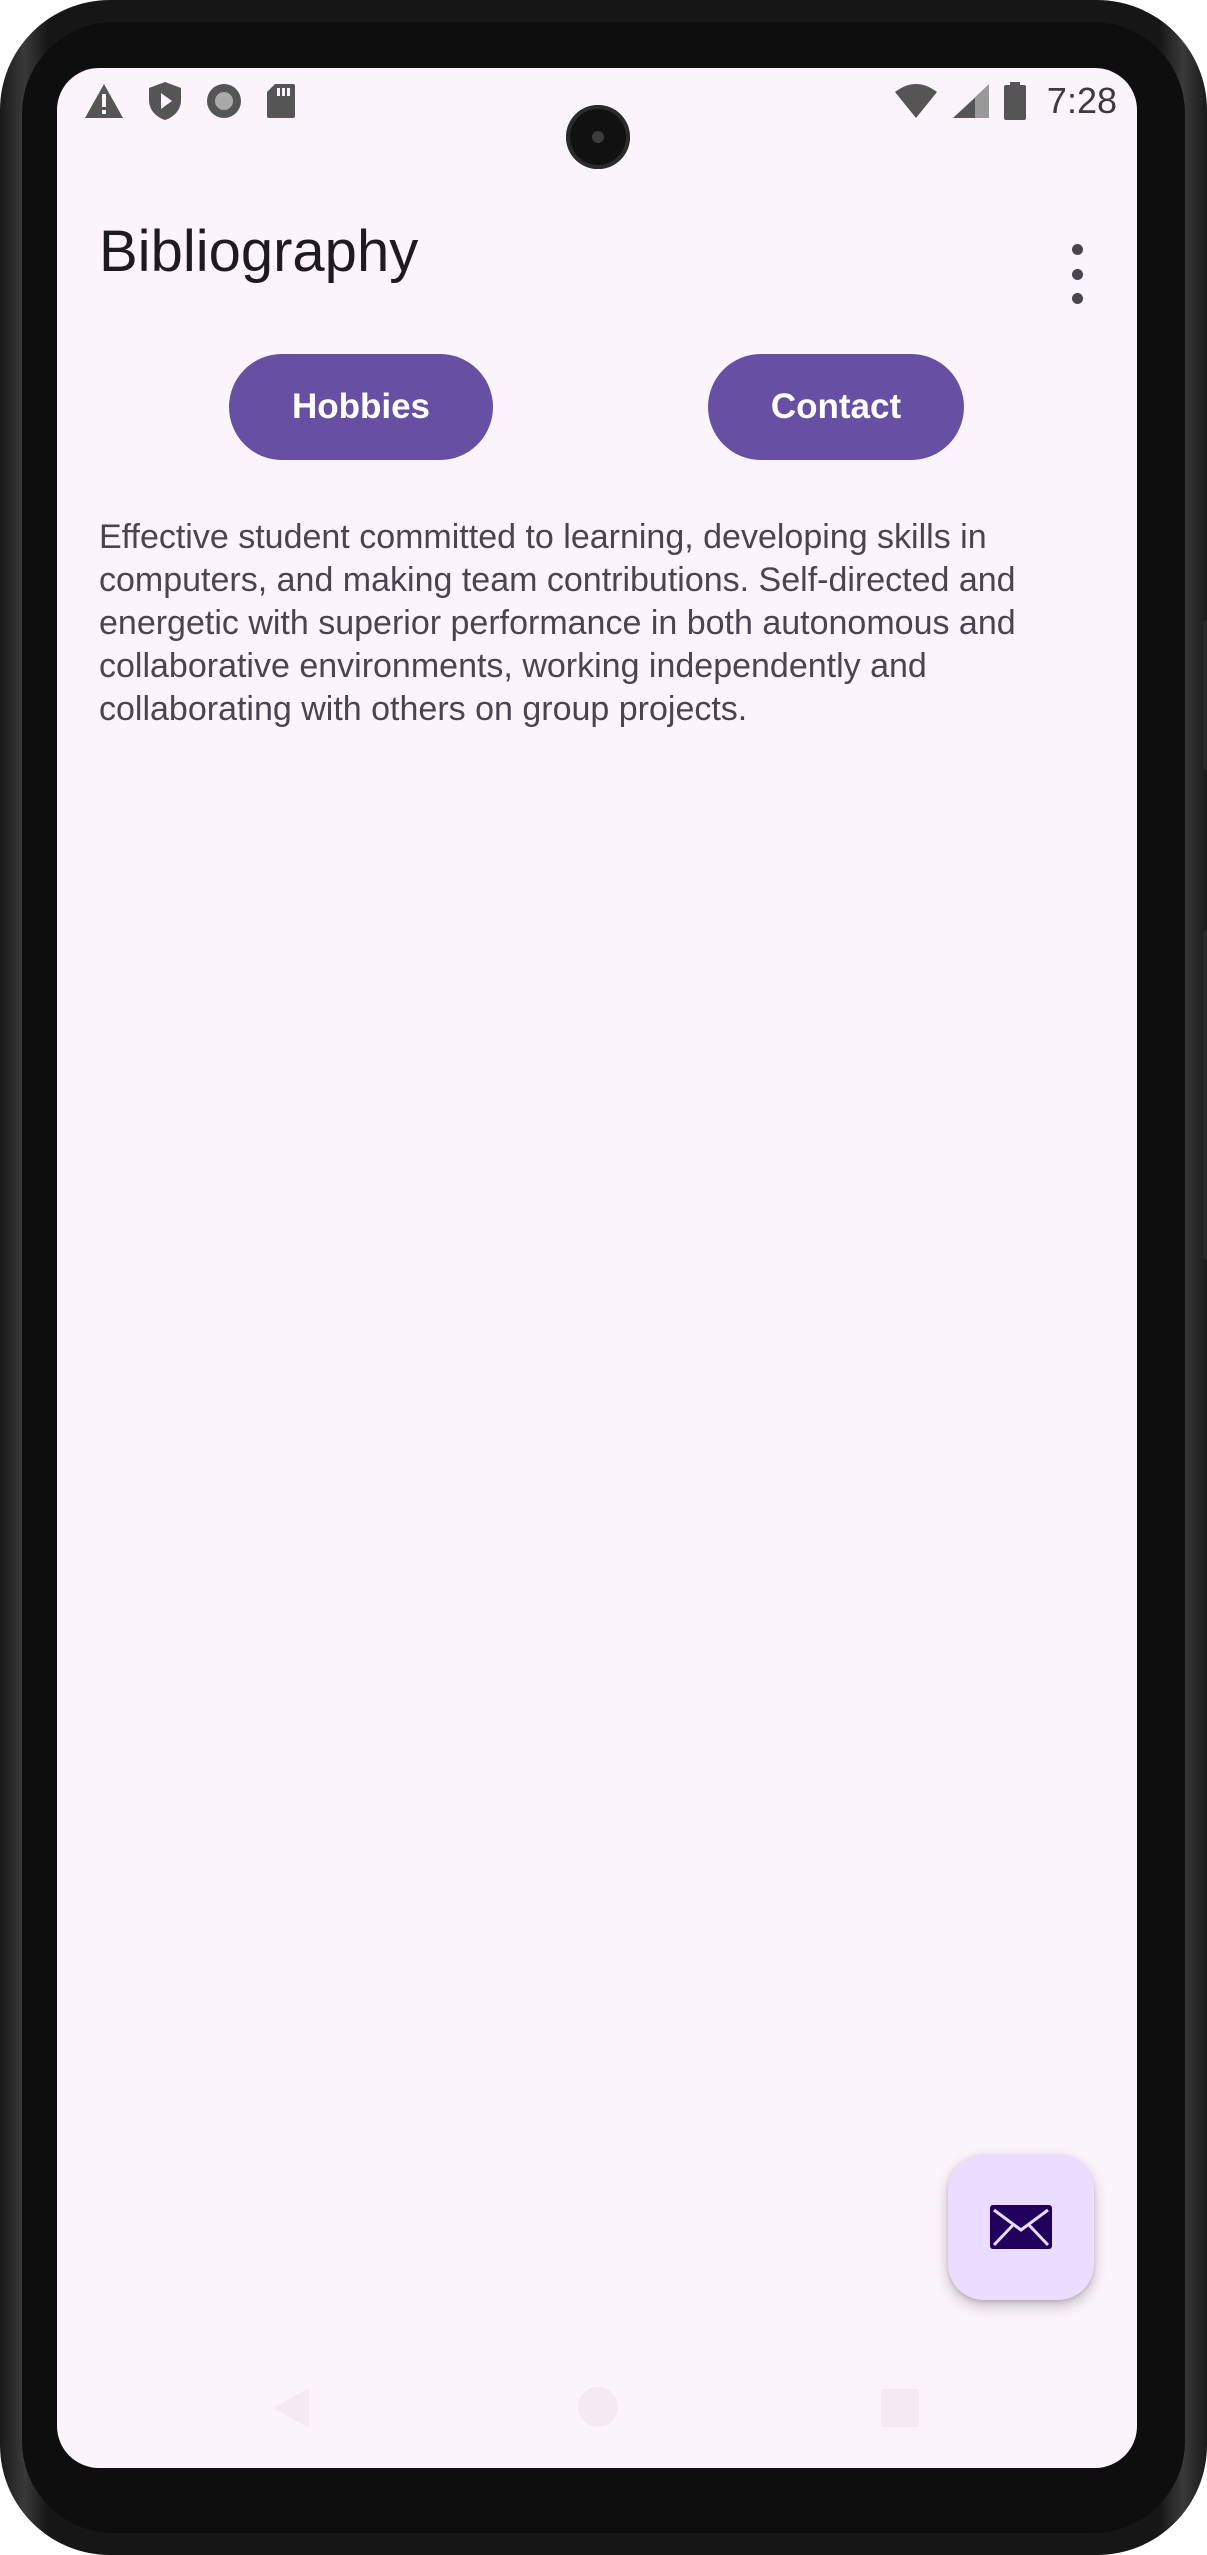 The width and height of the screenshot is (1207, 2555). I want to click on email-fab-button, so click(1021, 2227).